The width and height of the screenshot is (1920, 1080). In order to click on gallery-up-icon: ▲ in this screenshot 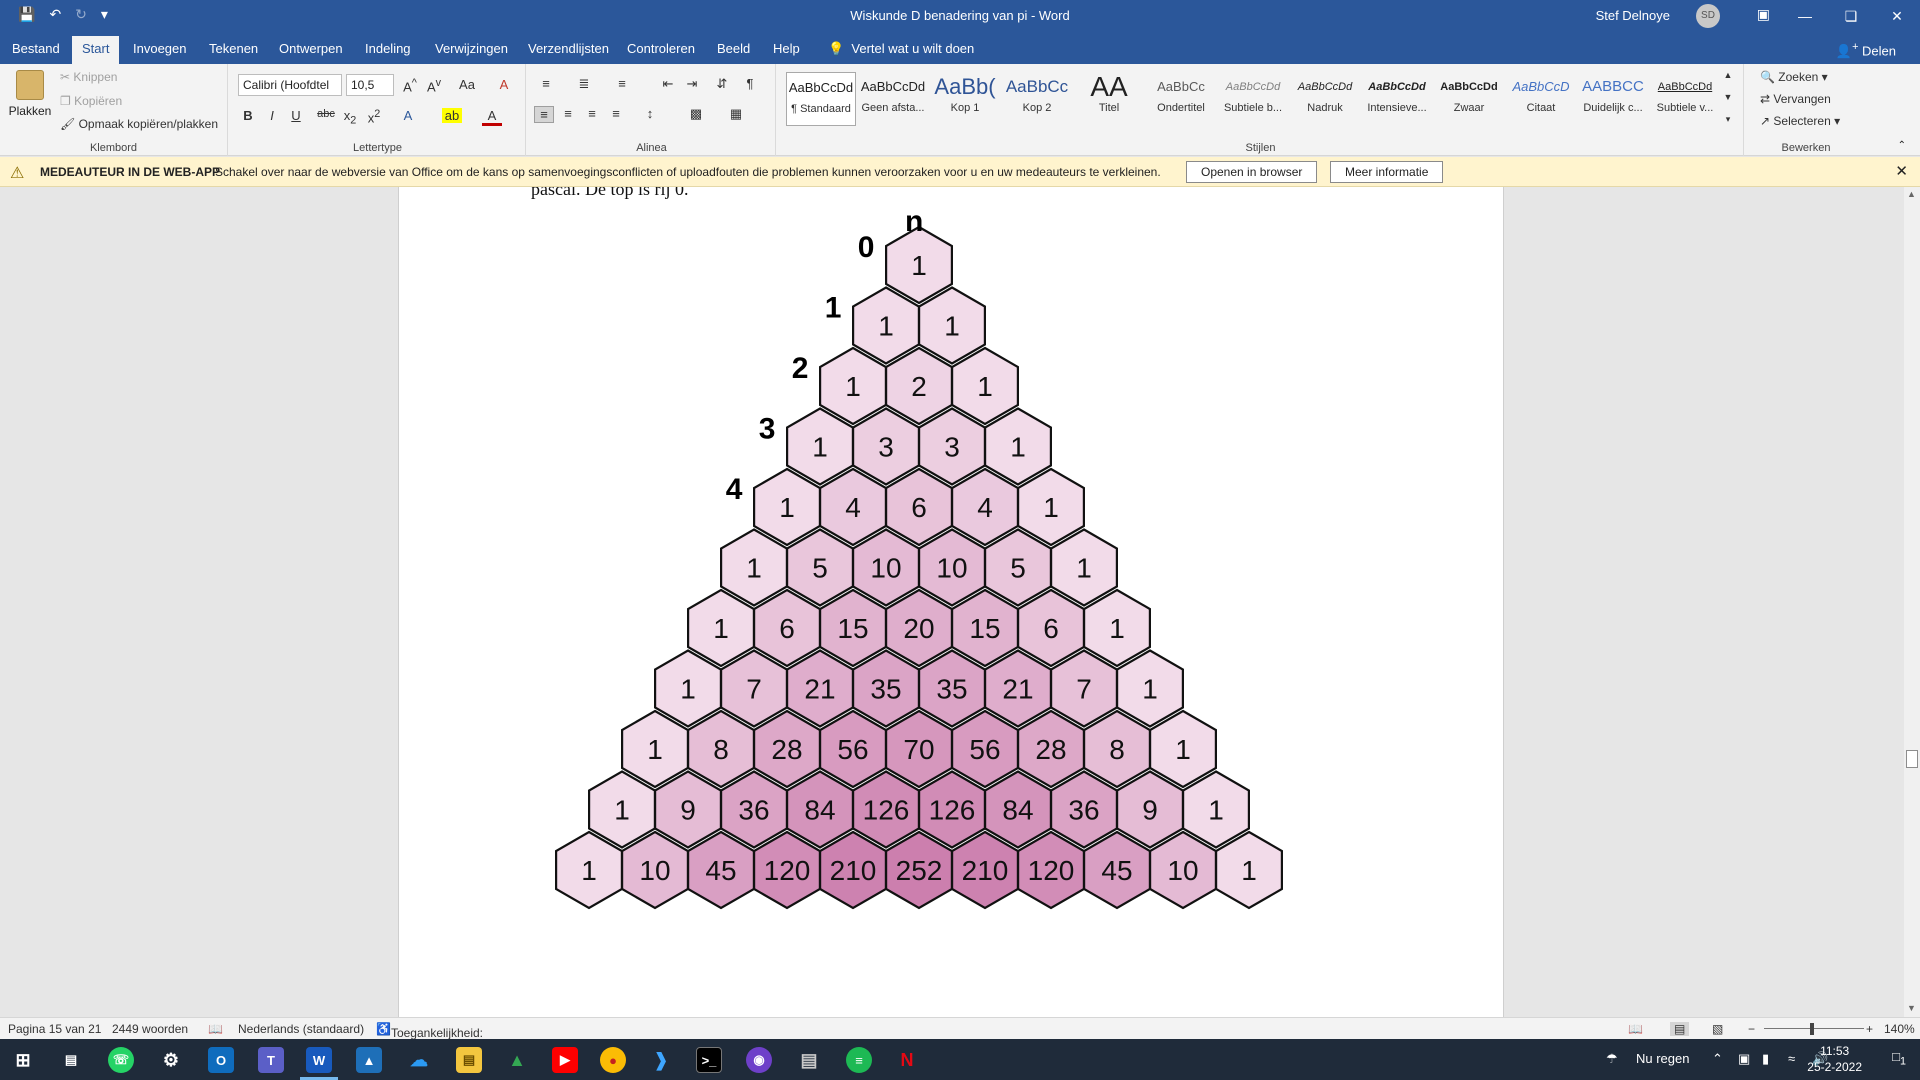, I will do `click(1728, 75)`.